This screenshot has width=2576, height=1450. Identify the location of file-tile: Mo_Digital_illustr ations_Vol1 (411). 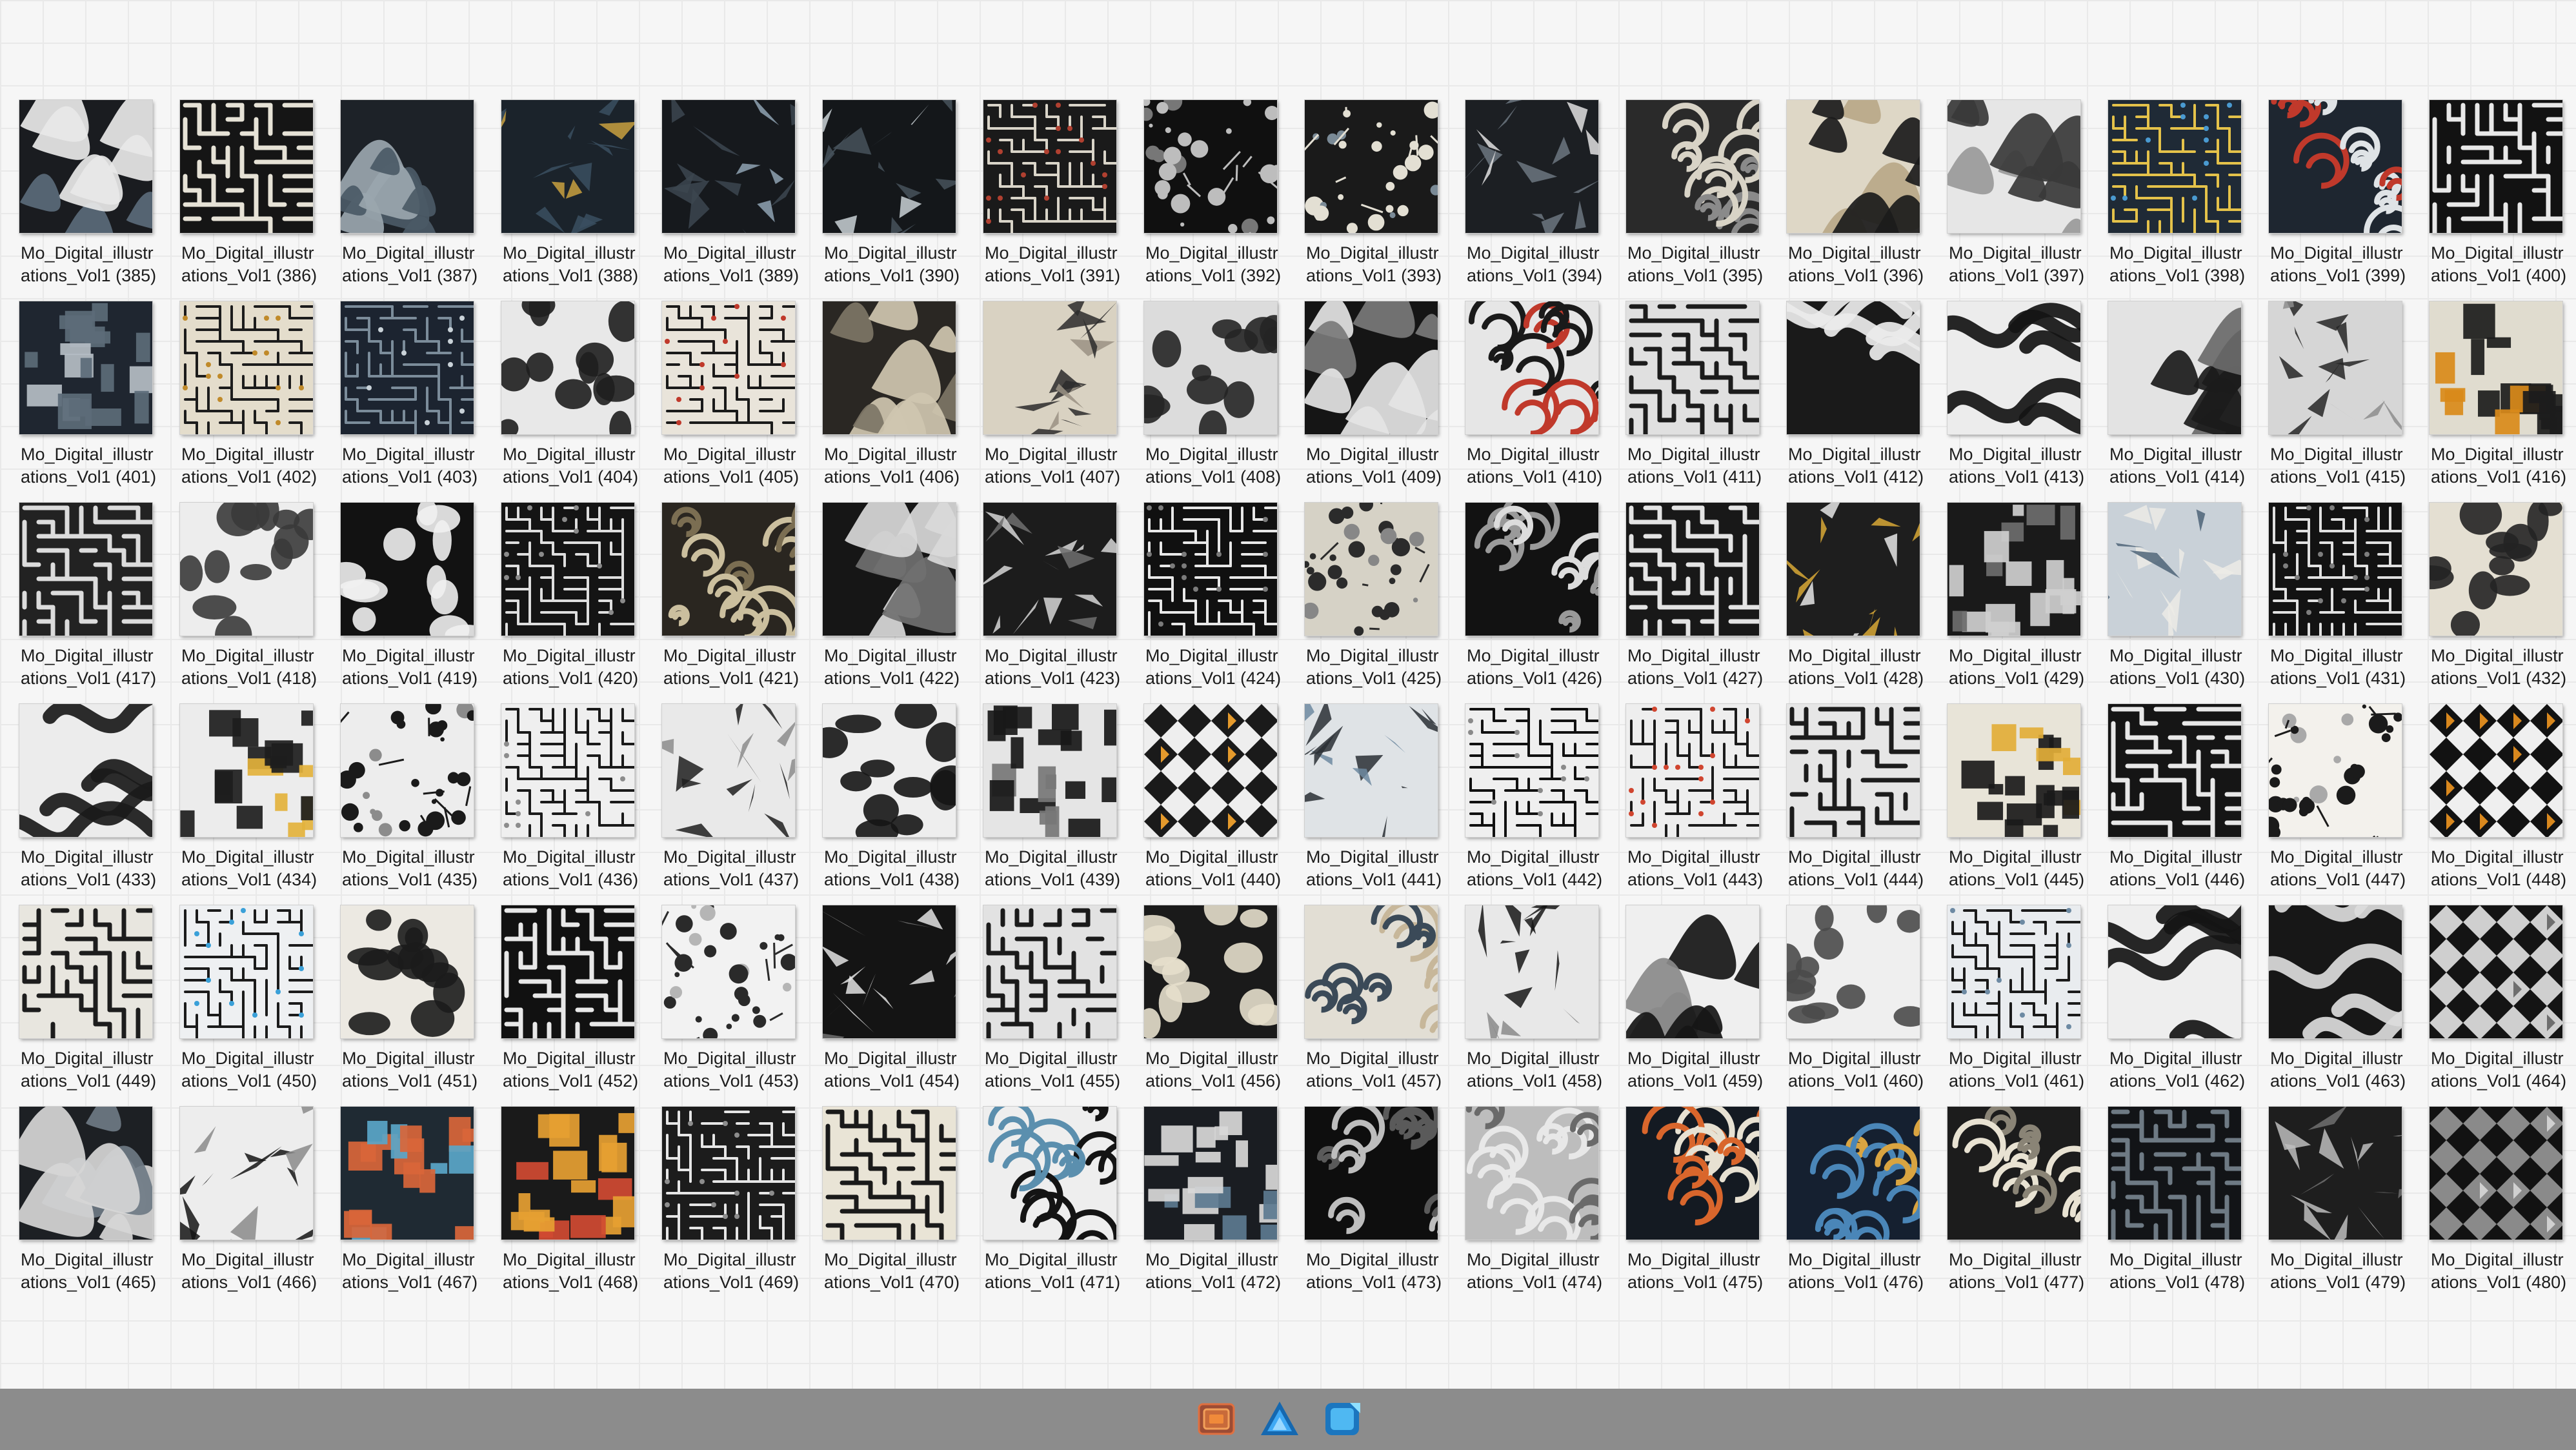
(1694, 402).